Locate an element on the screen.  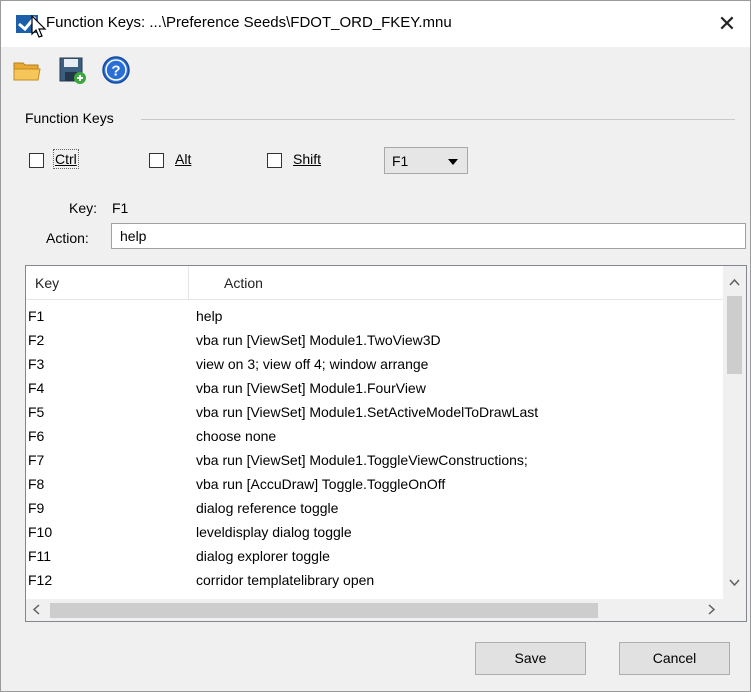
row-action: dialog explorer toggle is located at coordinates (263, 556).